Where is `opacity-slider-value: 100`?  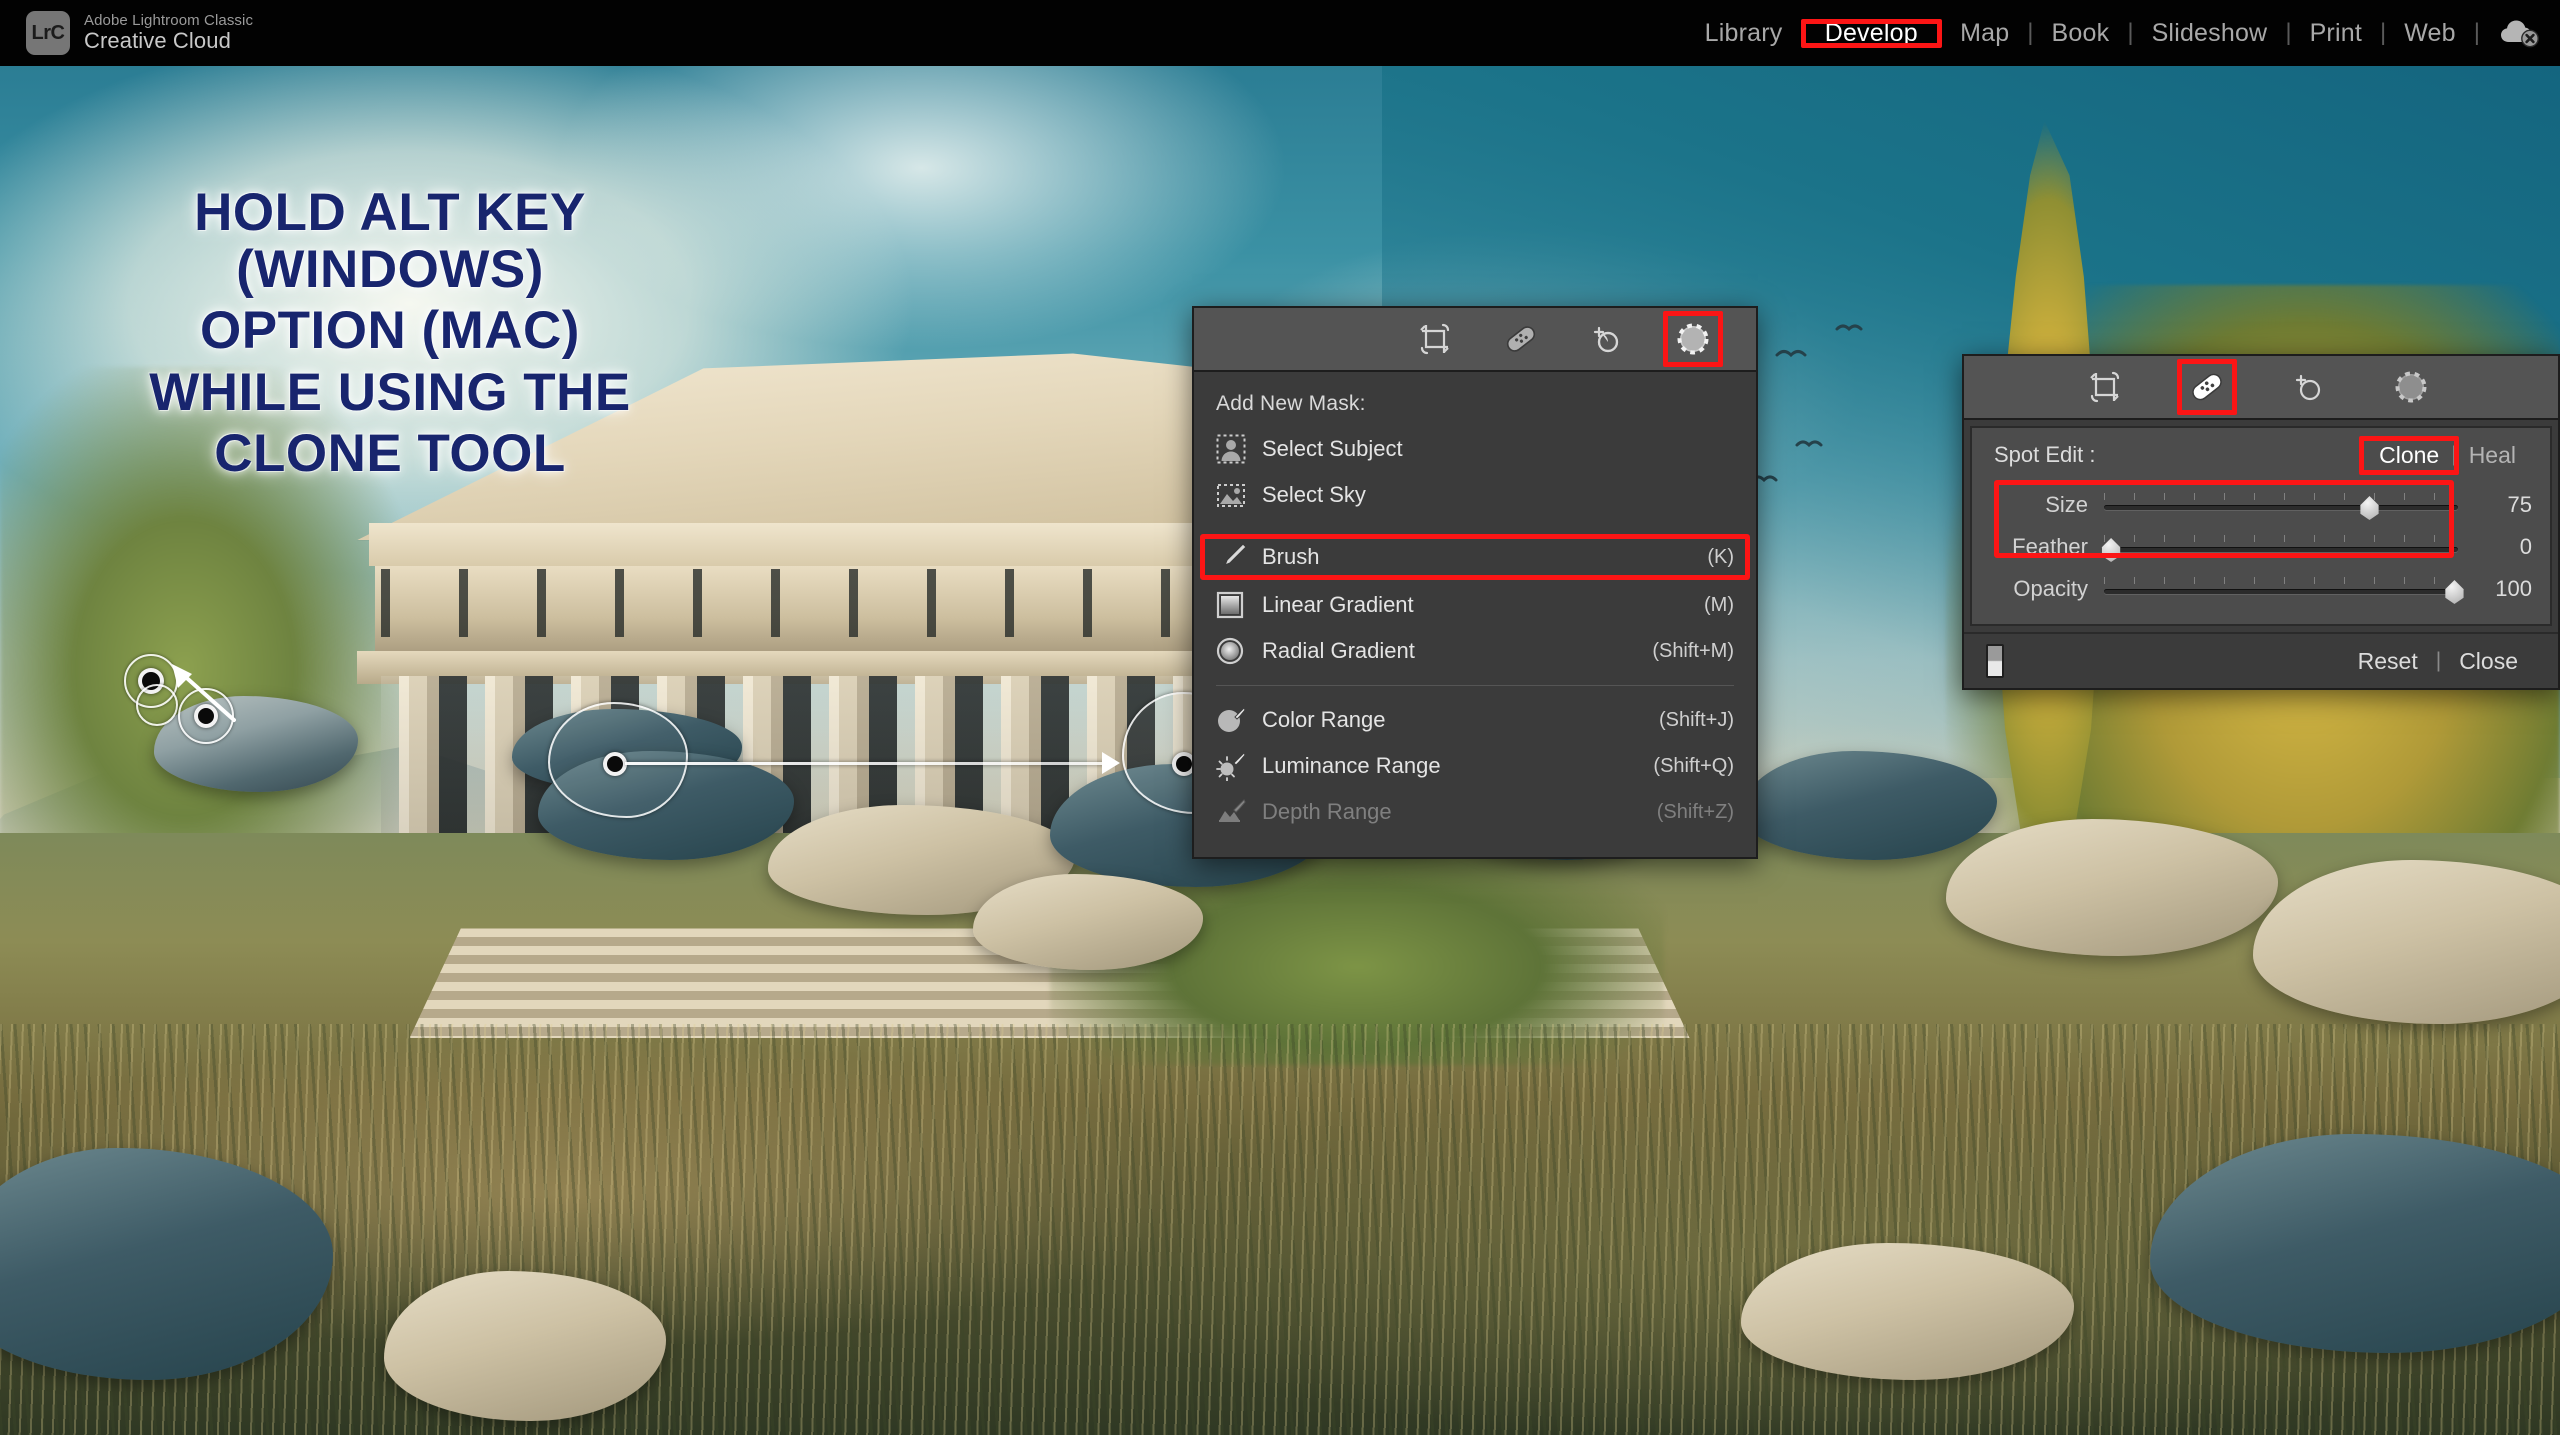 opacity-slider-value: 100 is located at coordinates (2513, 588).